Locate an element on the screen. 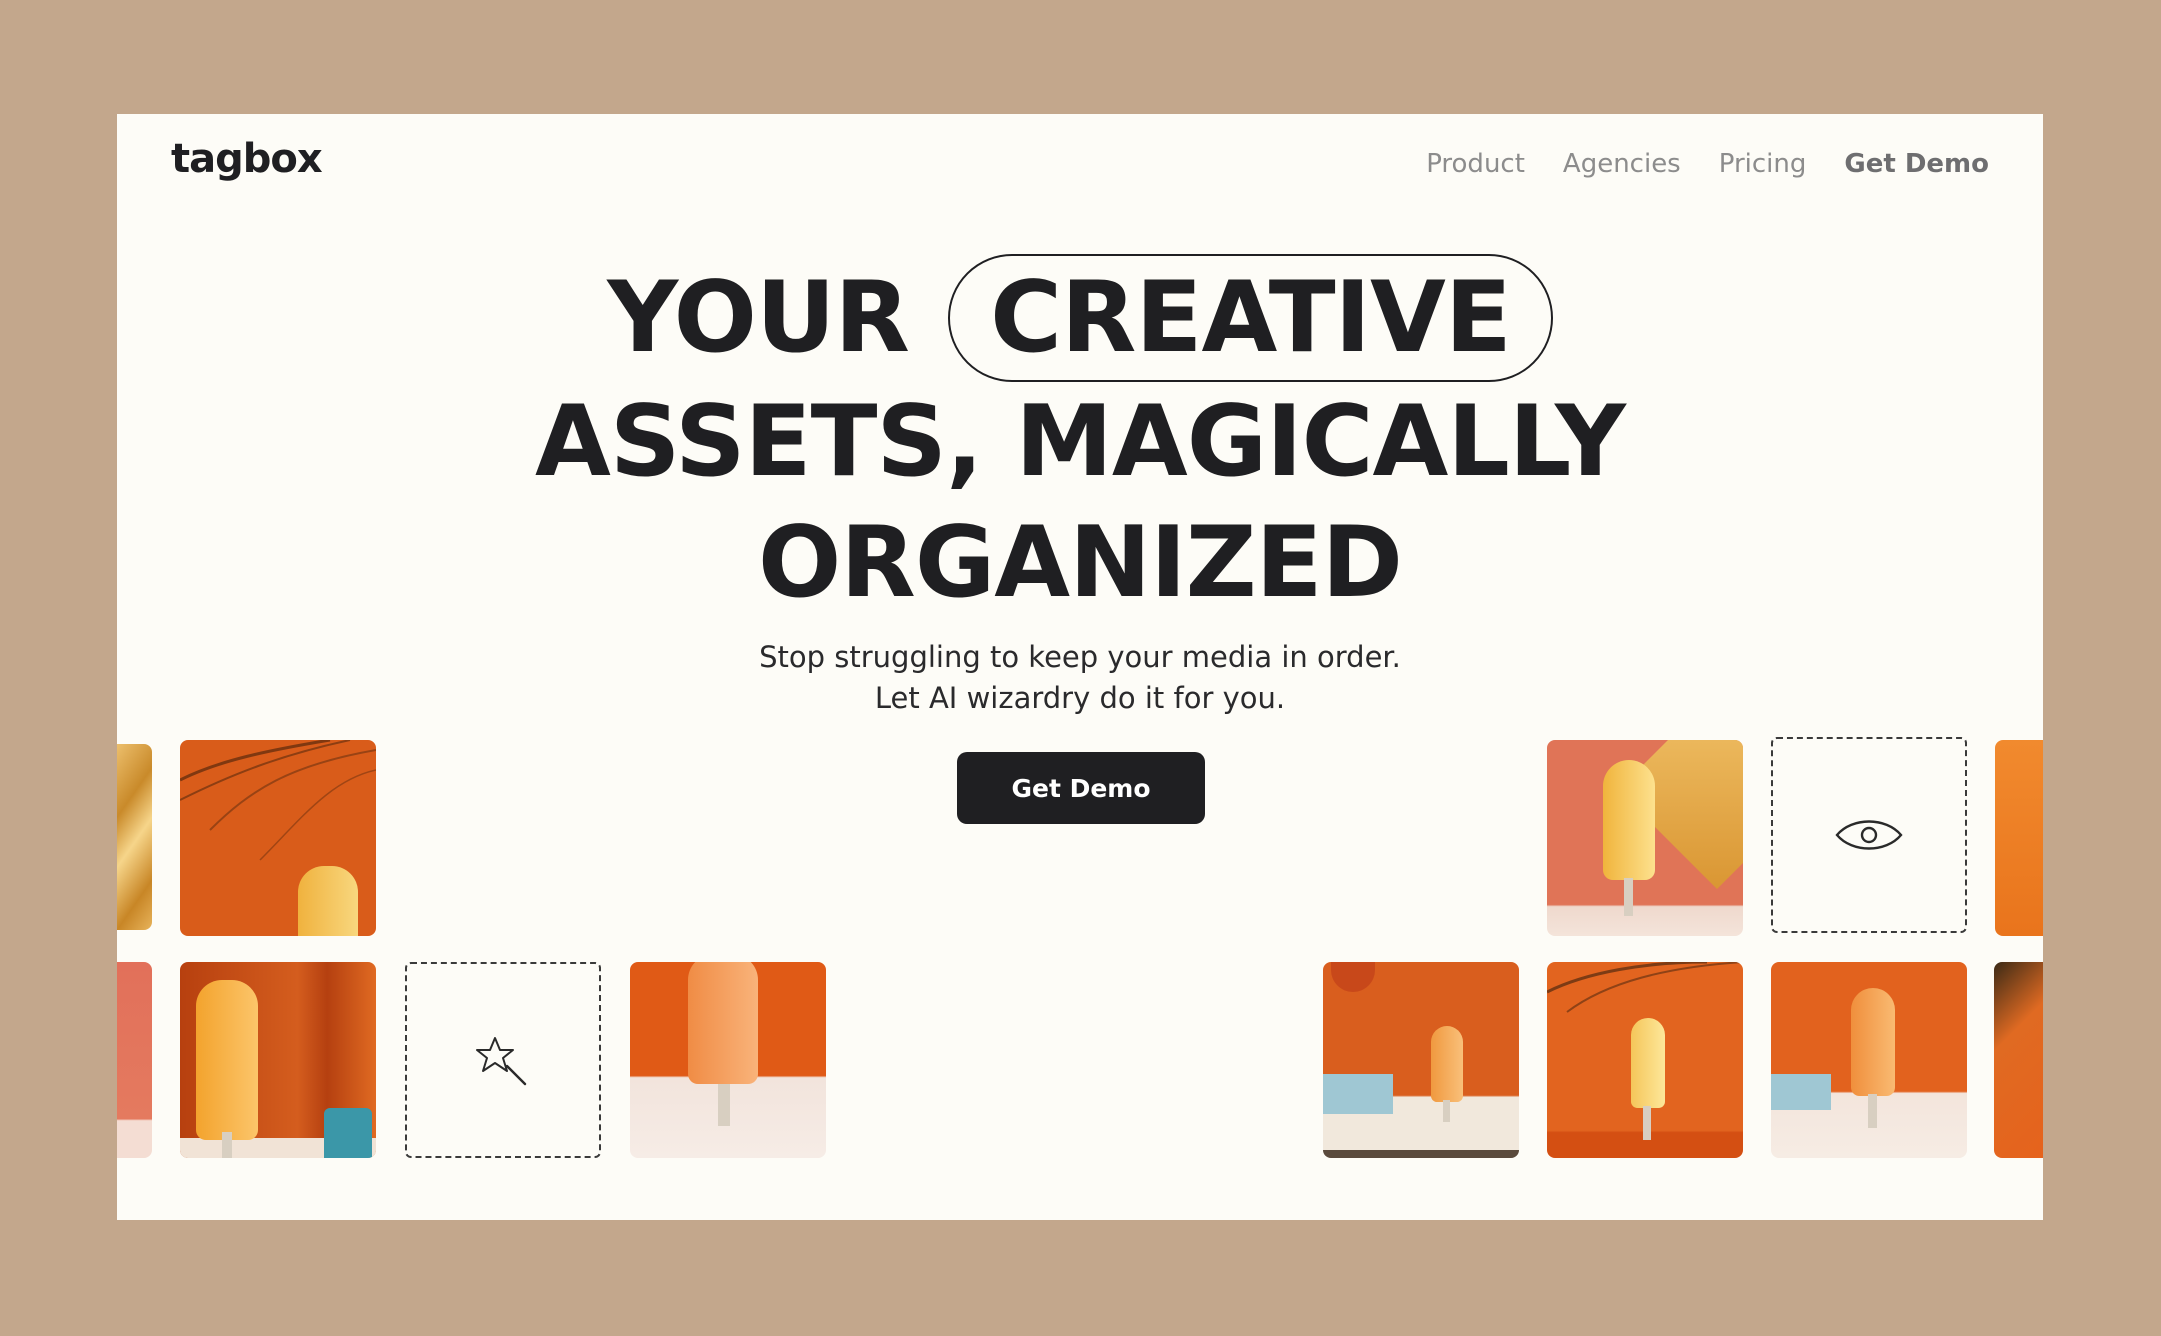  gallery-image-leaf-shadow is located at coordinates (1645, 1060).